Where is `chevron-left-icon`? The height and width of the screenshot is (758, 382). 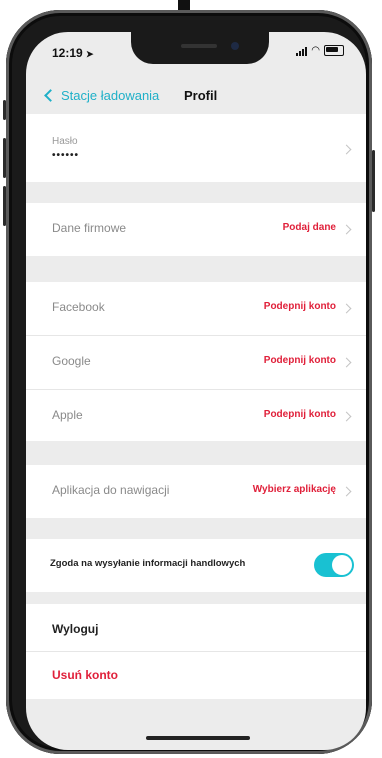 chevron-left-icon is located at coordinates (50, 95).